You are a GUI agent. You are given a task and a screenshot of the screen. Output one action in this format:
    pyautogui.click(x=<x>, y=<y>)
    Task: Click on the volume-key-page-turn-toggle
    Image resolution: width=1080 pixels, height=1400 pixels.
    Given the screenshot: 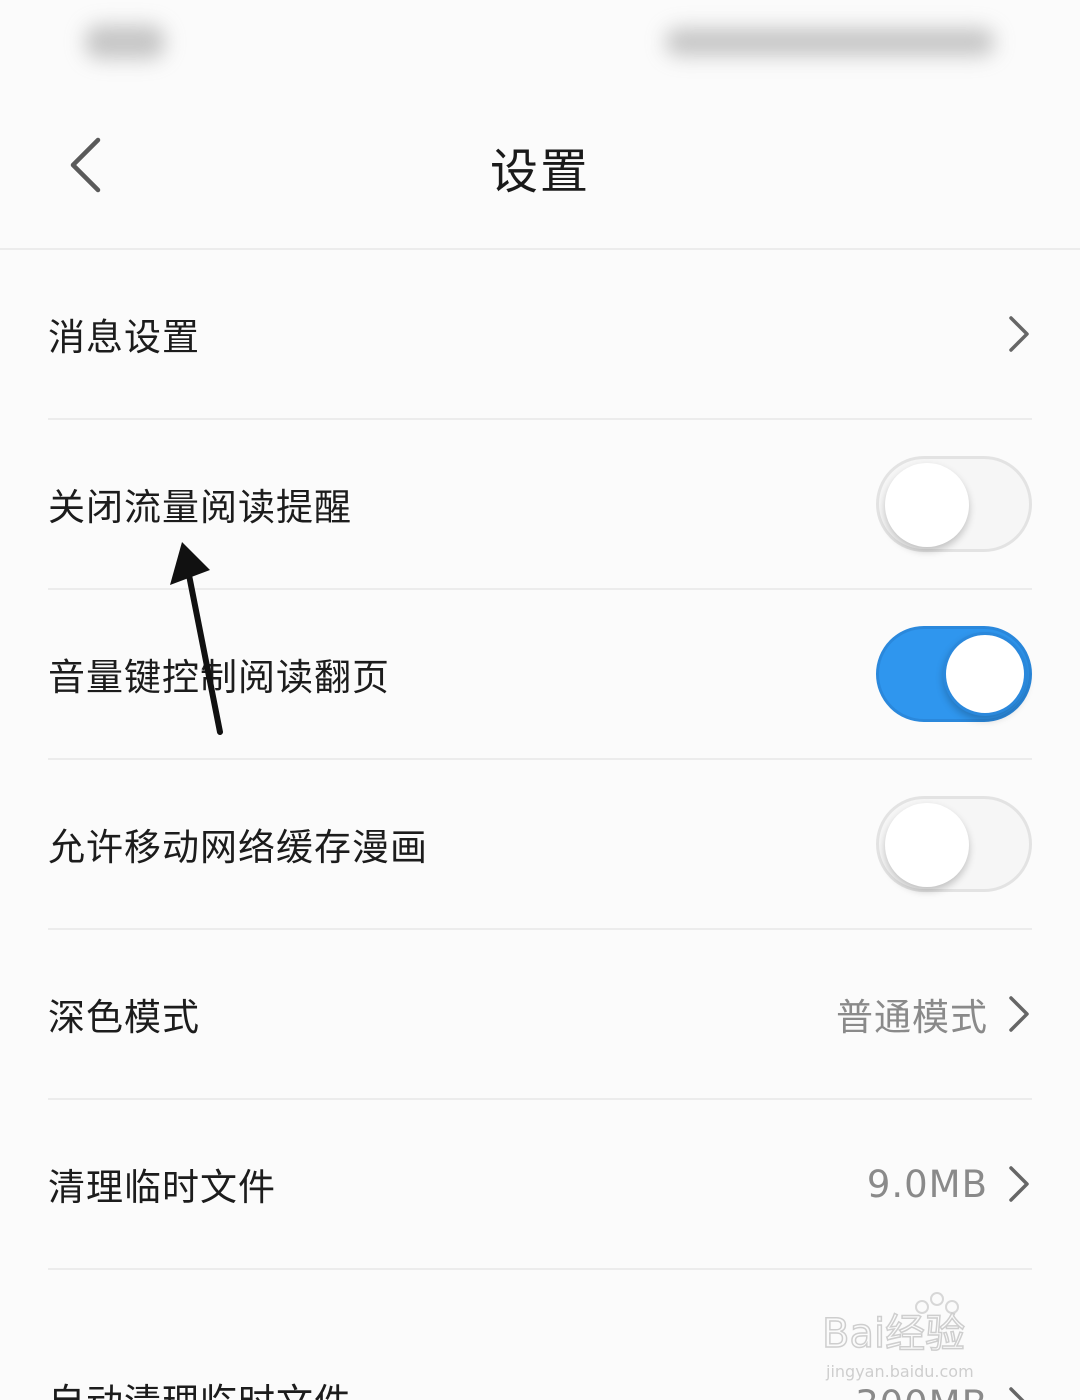 What is the action you would take?
    pyautogui.click(x=954, y=674)
    